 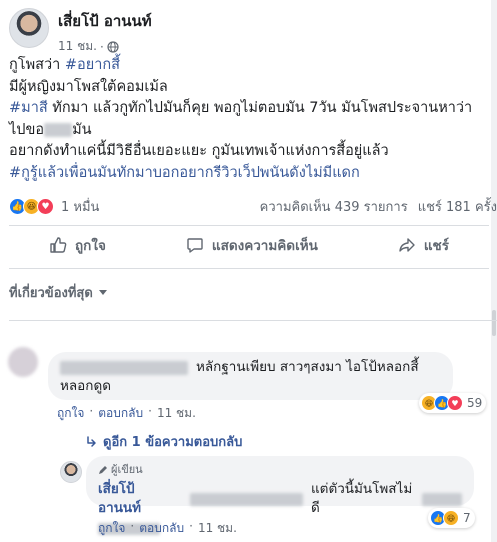 What do you see at coordinates (280, 469) in the screenshot?
I see `author-badge: ผู้เขียน` at bounding box center [280, 469].